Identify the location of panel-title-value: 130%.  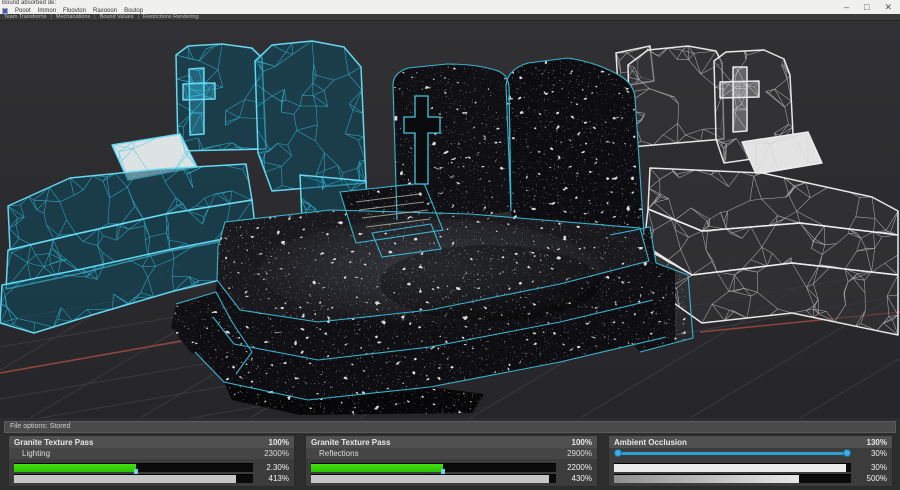
(876, 442).